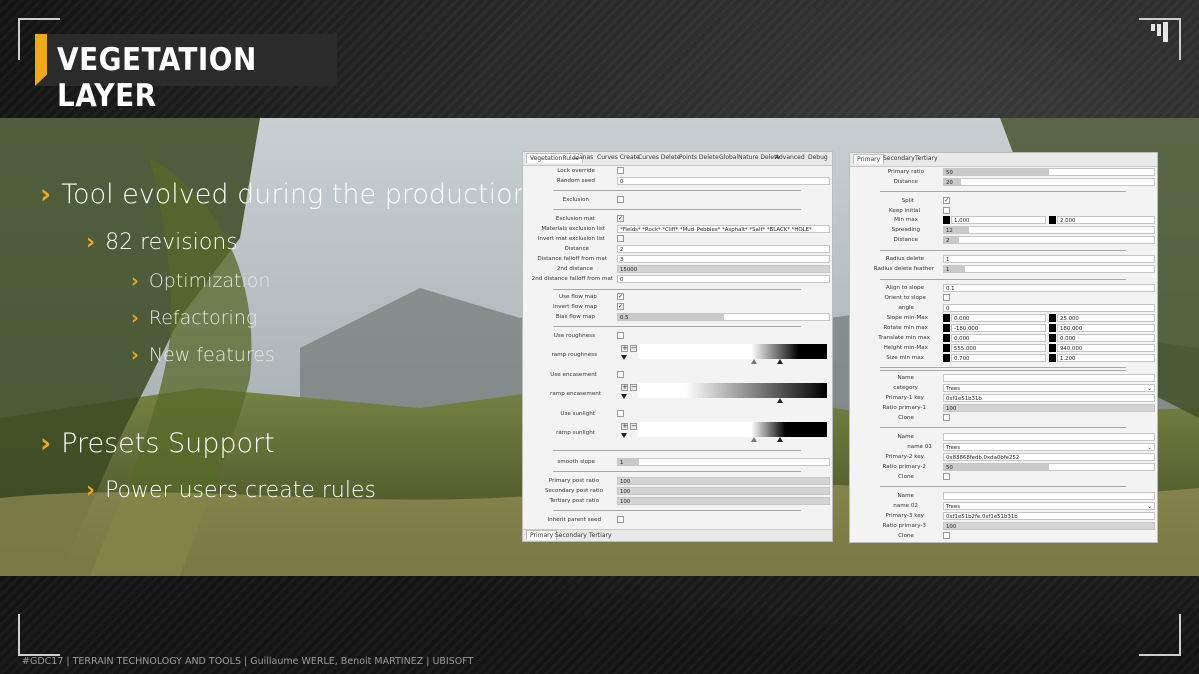  Describe the element at coordinates (1106, 328) in the screenshot. I see `rotate-max-field: 180.000` at that location.